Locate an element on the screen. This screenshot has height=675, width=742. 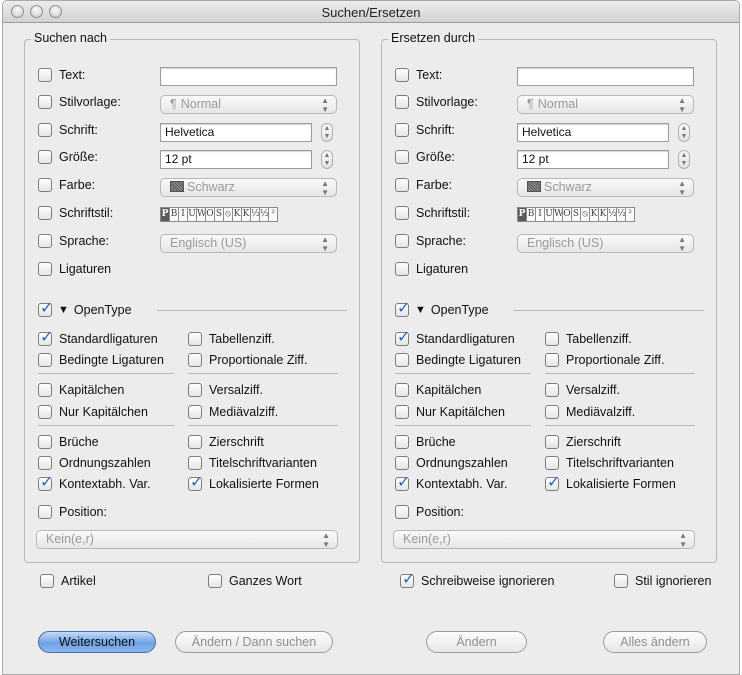
replace-ot-left-2: Kapitälchen is located at coordinates (438, 390).